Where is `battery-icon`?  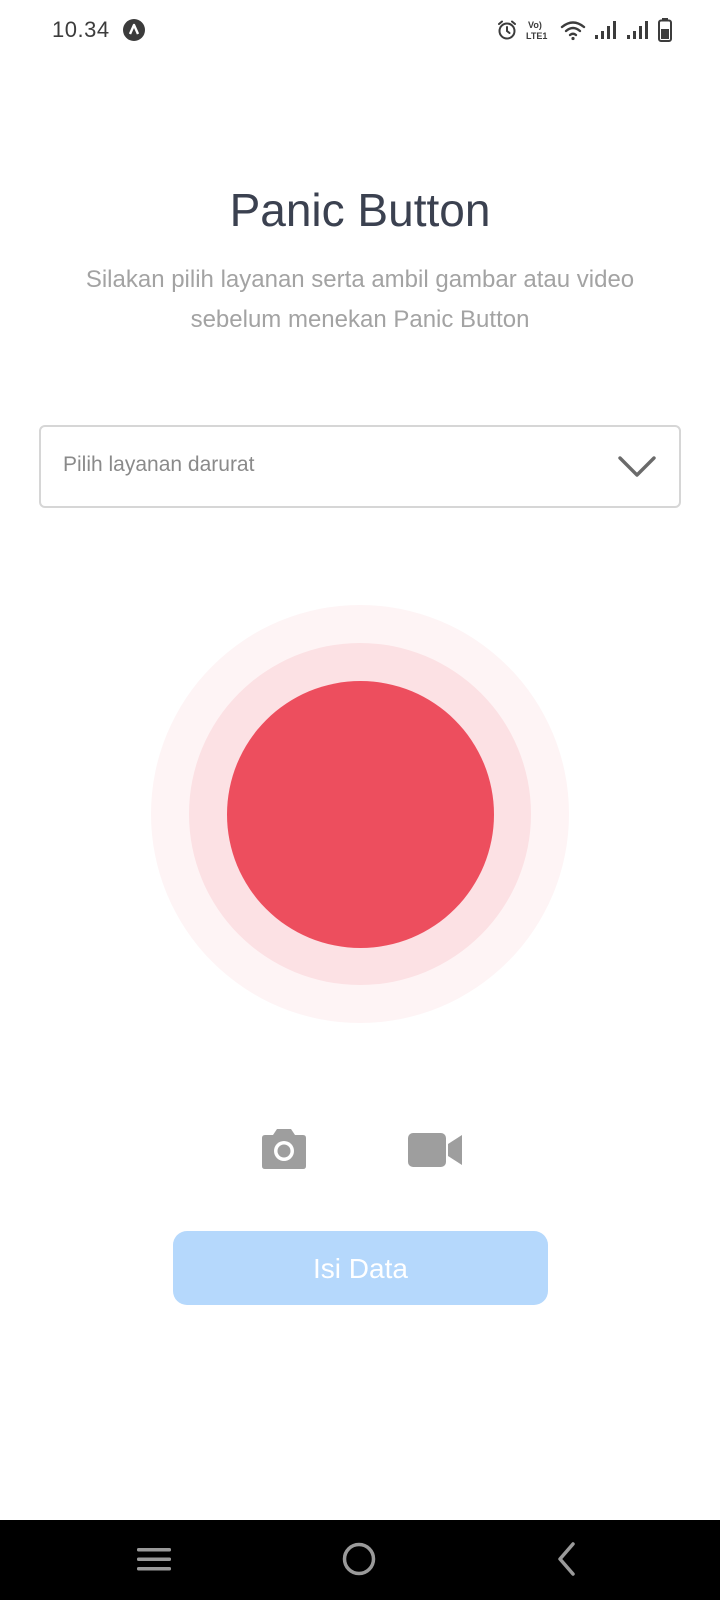
battery-icon is located at coordinates (665, 30).